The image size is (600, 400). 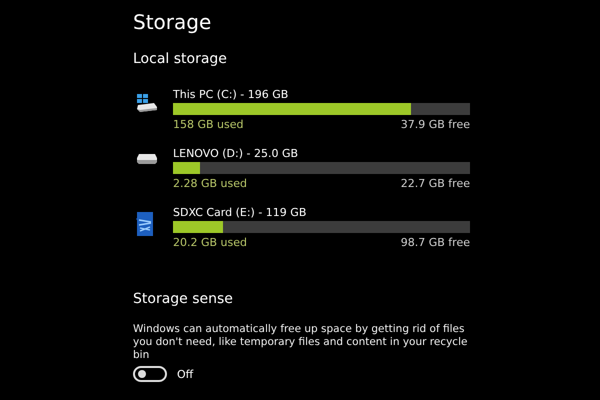 What do you see at coordinates (235, 154) in the screenshot?
I see `drive-name: LENOVO (D:) - 25.0 GB` at bounding box center [235, 154].